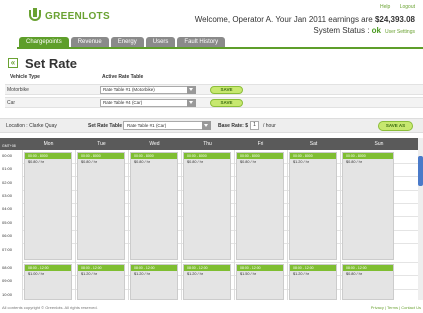  What do you see at coordinates (48, 144) in the screenshot?
I see `day-header-mon: Mon` at bounding box center [48, 144].